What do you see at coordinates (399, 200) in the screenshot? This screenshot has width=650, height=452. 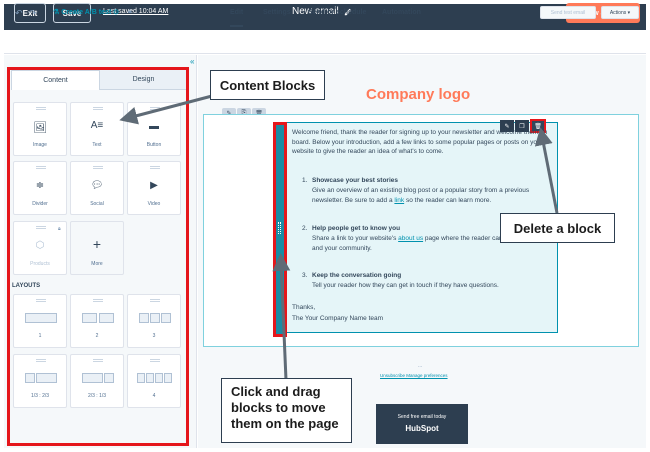 I see `item-link: link` at bounding box center [399, 200].